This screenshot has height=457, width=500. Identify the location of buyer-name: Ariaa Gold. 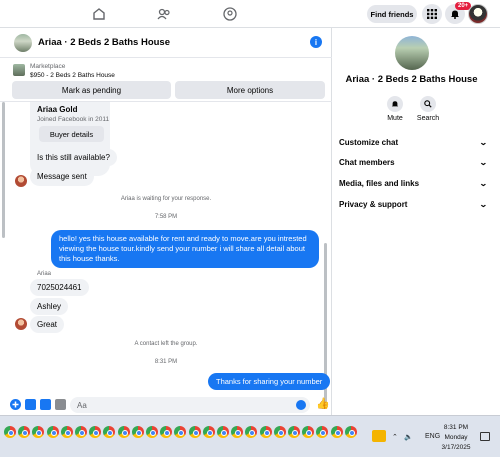
(57, 109).